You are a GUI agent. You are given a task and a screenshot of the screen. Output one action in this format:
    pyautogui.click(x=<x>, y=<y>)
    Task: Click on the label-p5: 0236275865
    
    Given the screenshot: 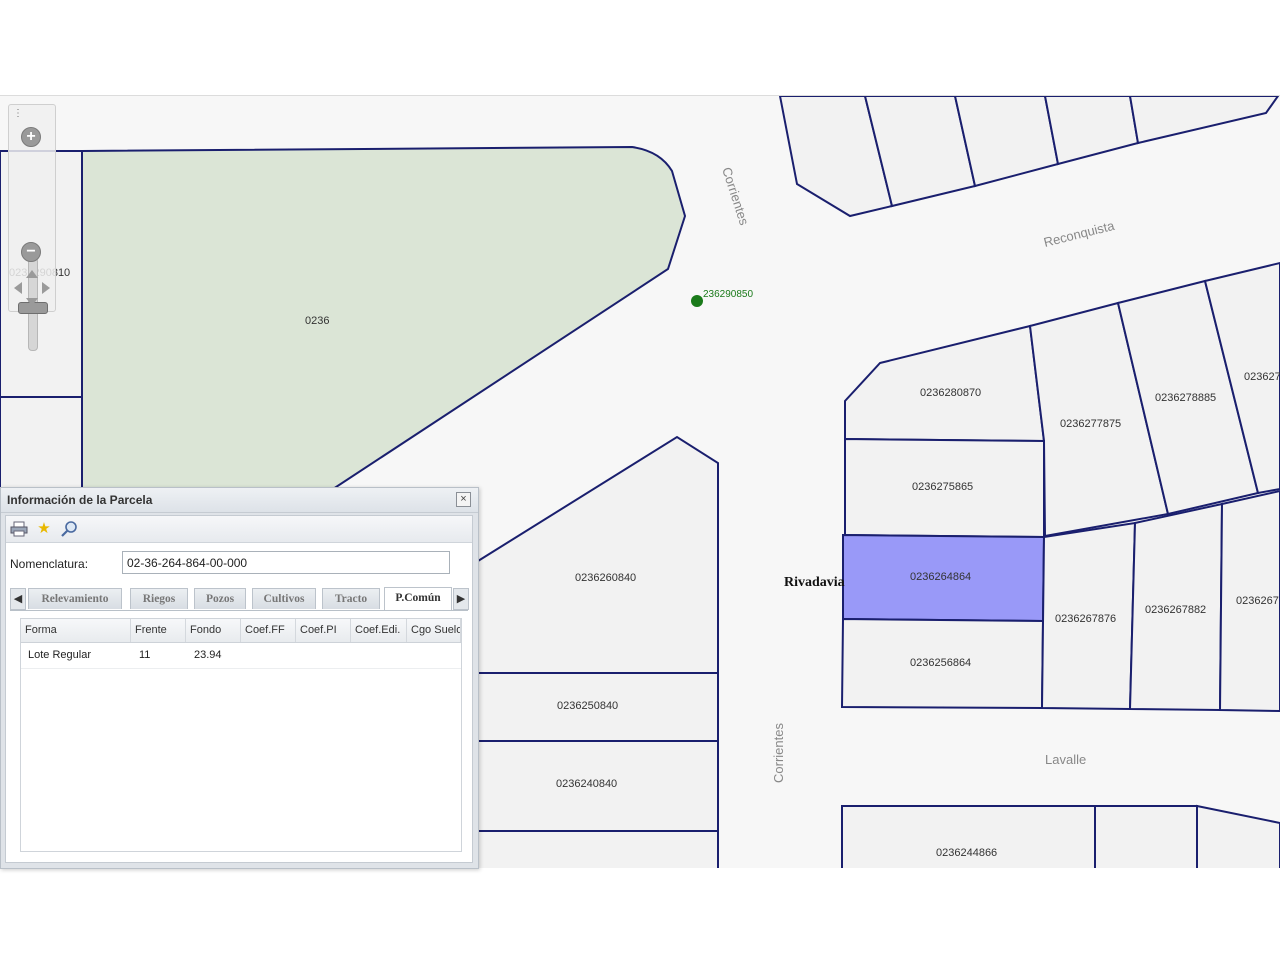 What is the action you would take?
    pyautogui.click(x=942, y=487)
    